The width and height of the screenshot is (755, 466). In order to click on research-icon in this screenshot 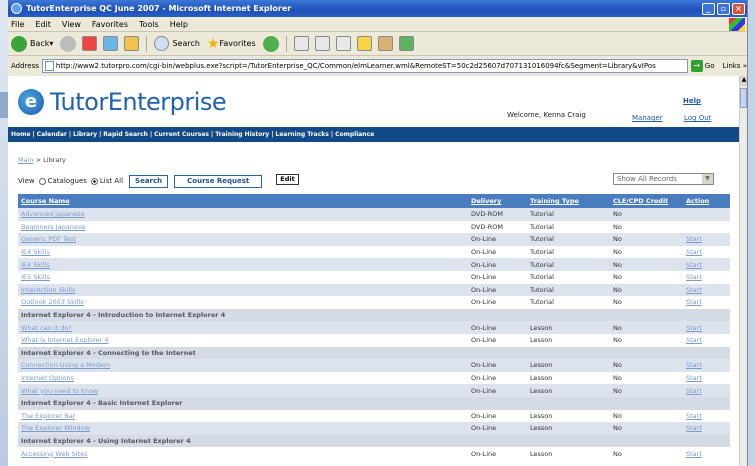, I will do `click(385, 43)`.